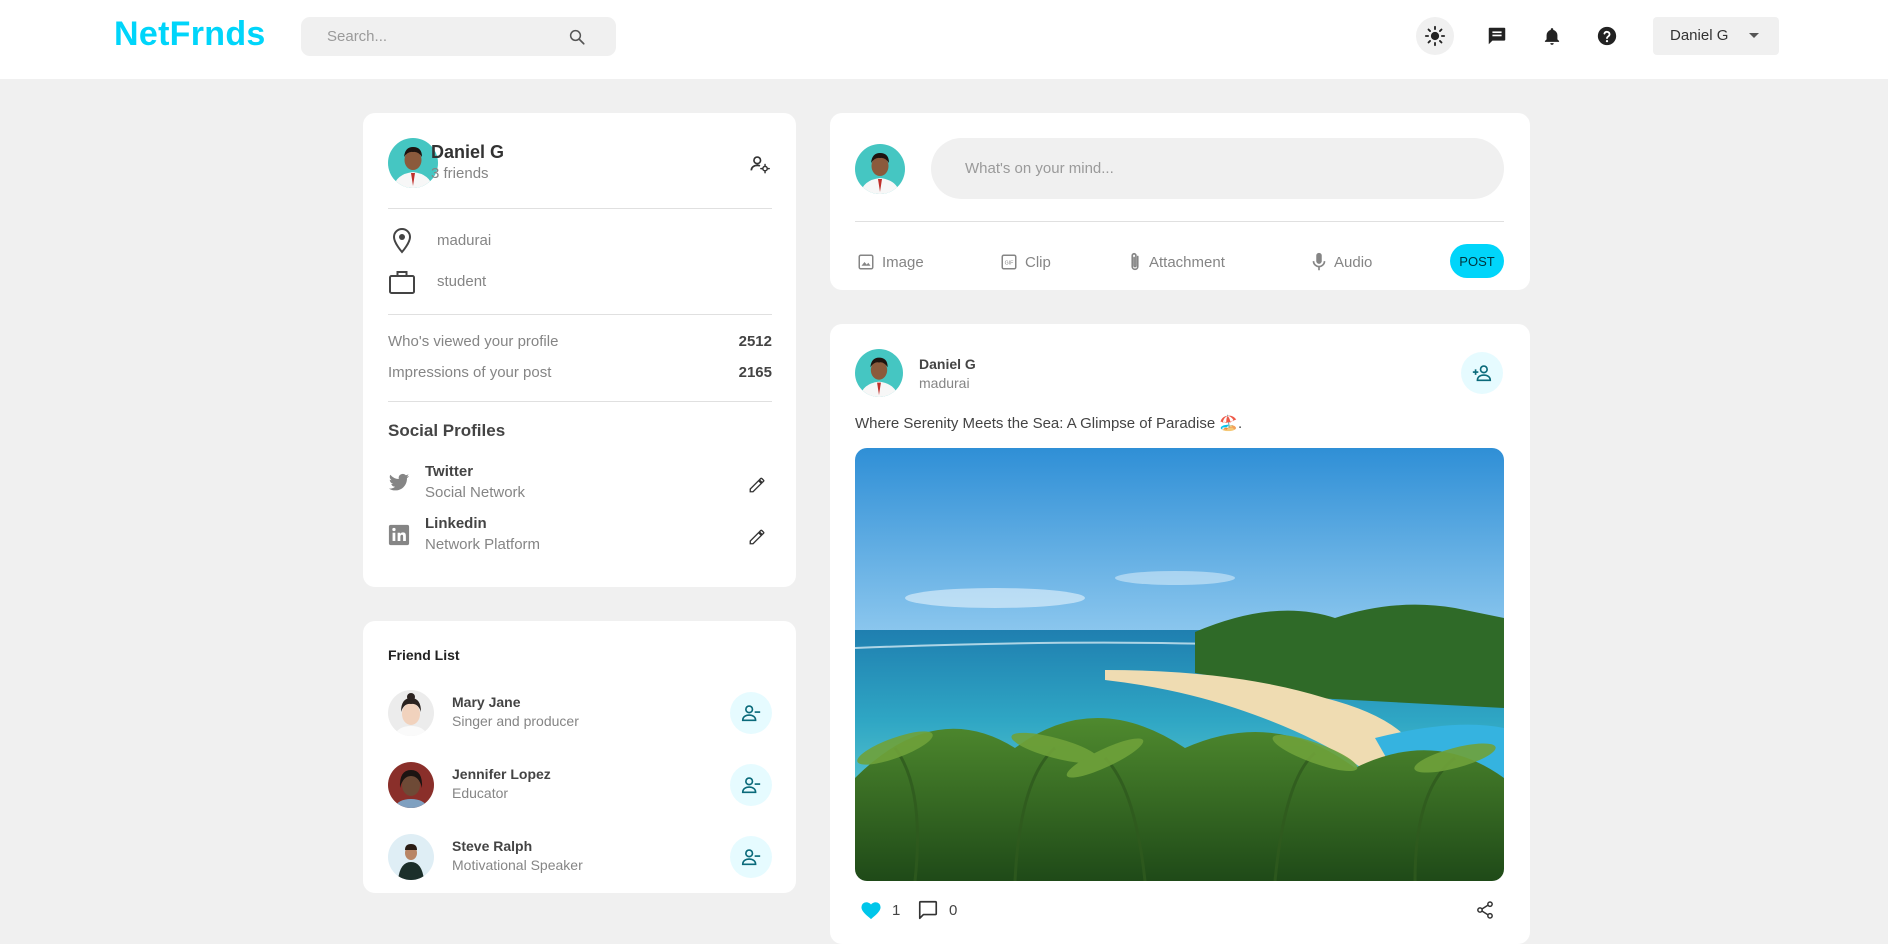 The height and width of the screenshot is (944, 1888). Describe the element at coordinates (1353, 262) in the screenshot. I see `tool-label: Audio` at that location.